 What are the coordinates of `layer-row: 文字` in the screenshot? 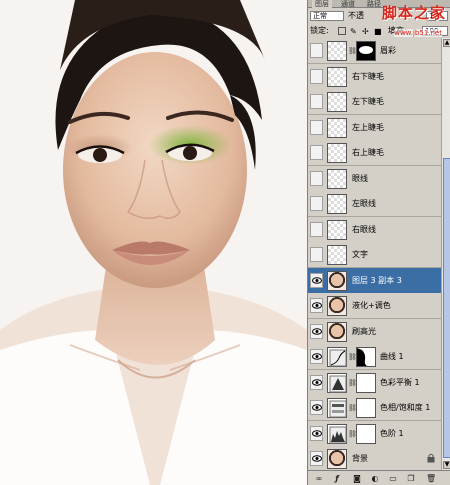 It's located at (374, 255).